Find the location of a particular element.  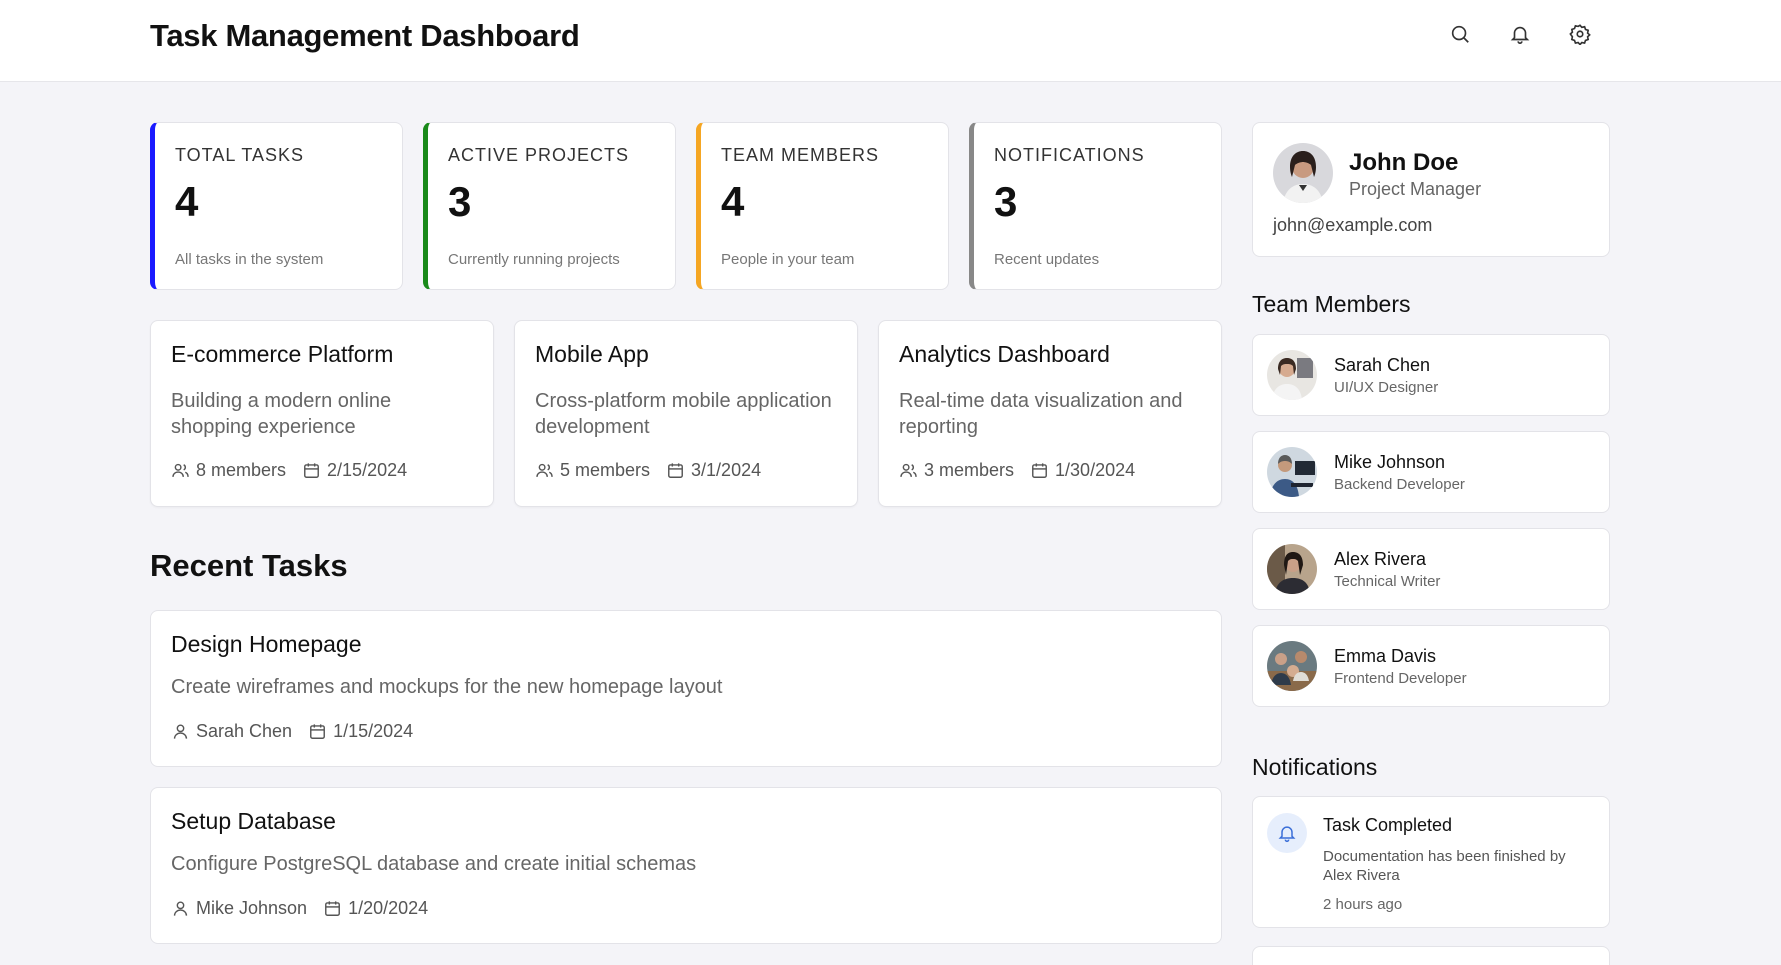

stat-label: TEAM MEMBERS is located at coordinates (800, 155).